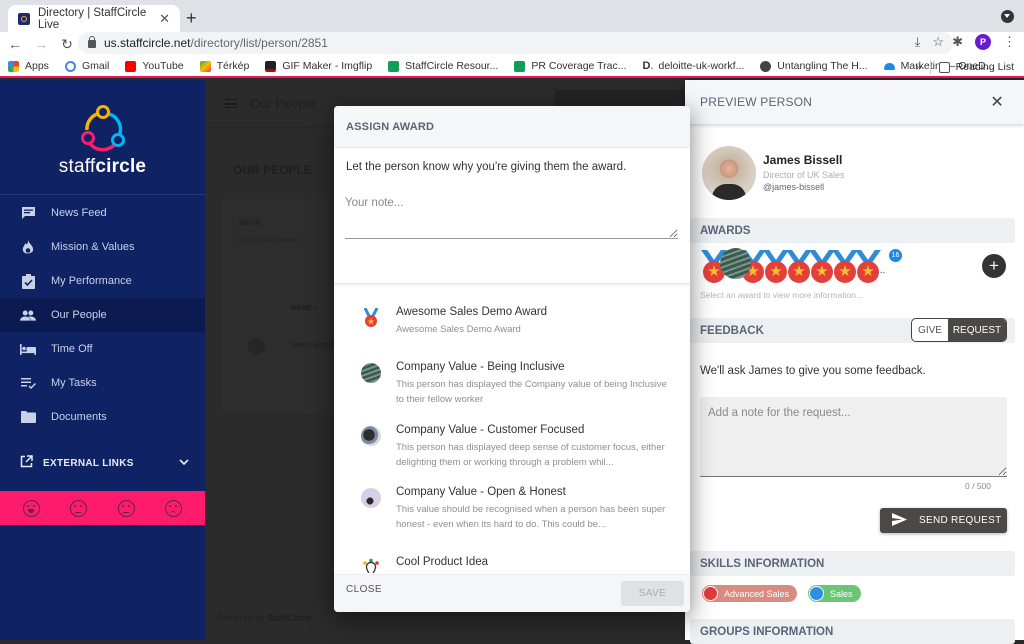  What do you see at coordinates (77, 166) in the screenshot?
I see `logo-text-light: staff` at bounding box center [77, 166].